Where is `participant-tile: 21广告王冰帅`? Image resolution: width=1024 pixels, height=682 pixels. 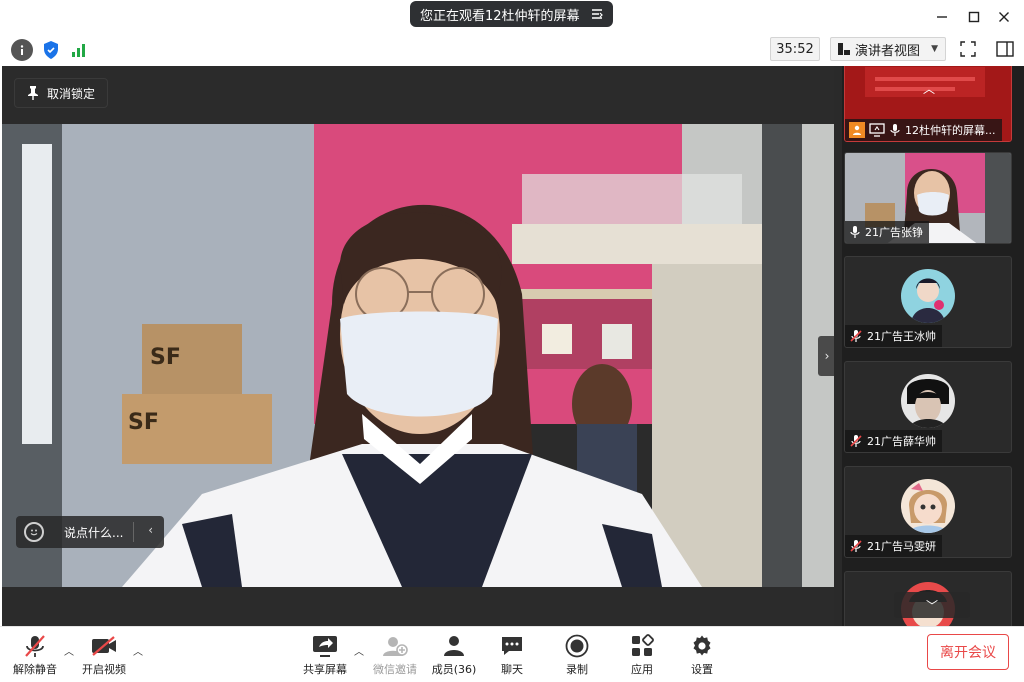
participant-tile: 21广告王冰帅 is located at coordinates (928, 302).